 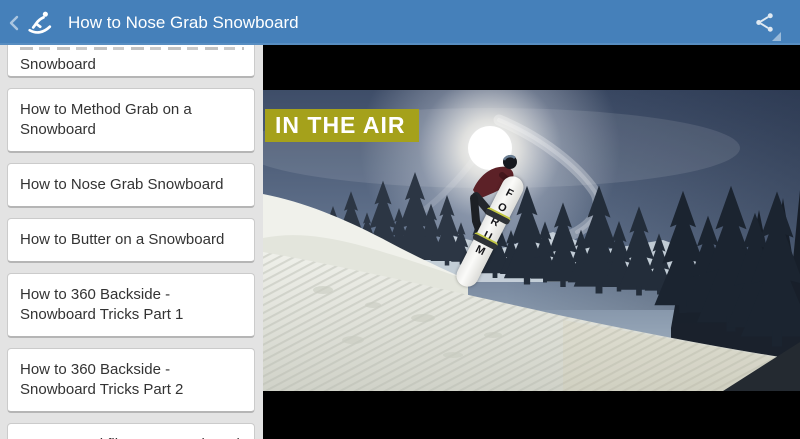 I want to click on share-button, so click(x=764, y=22).